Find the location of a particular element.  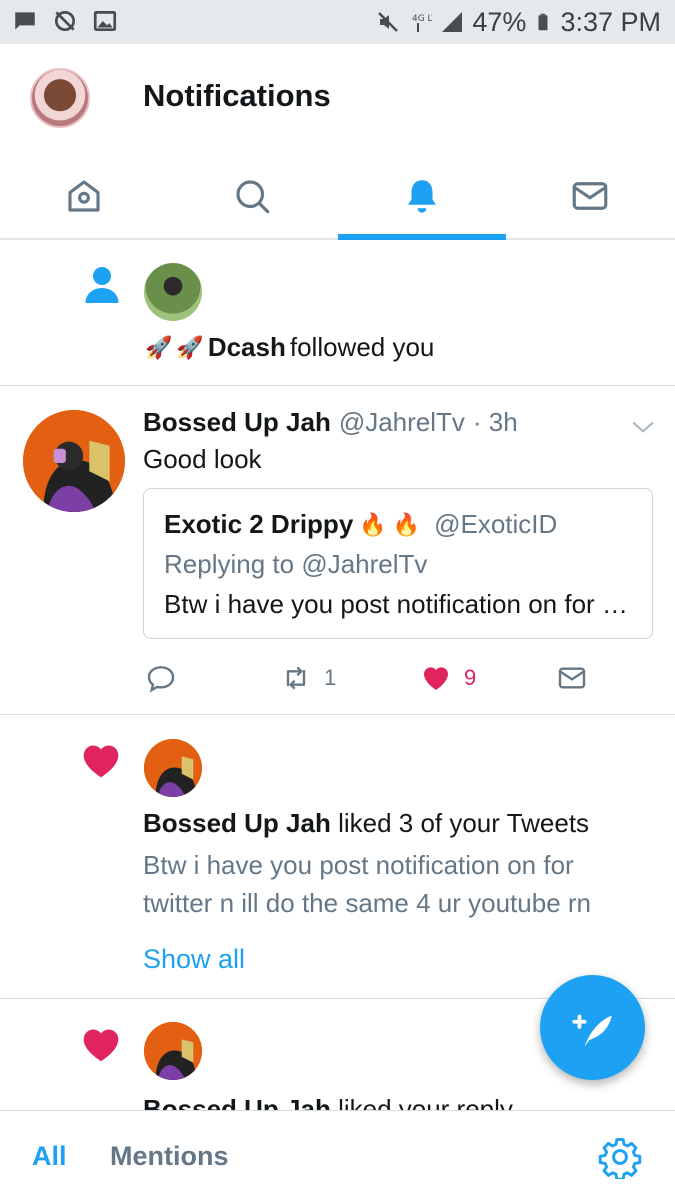

reply-button is located at coordinates (161, 678).